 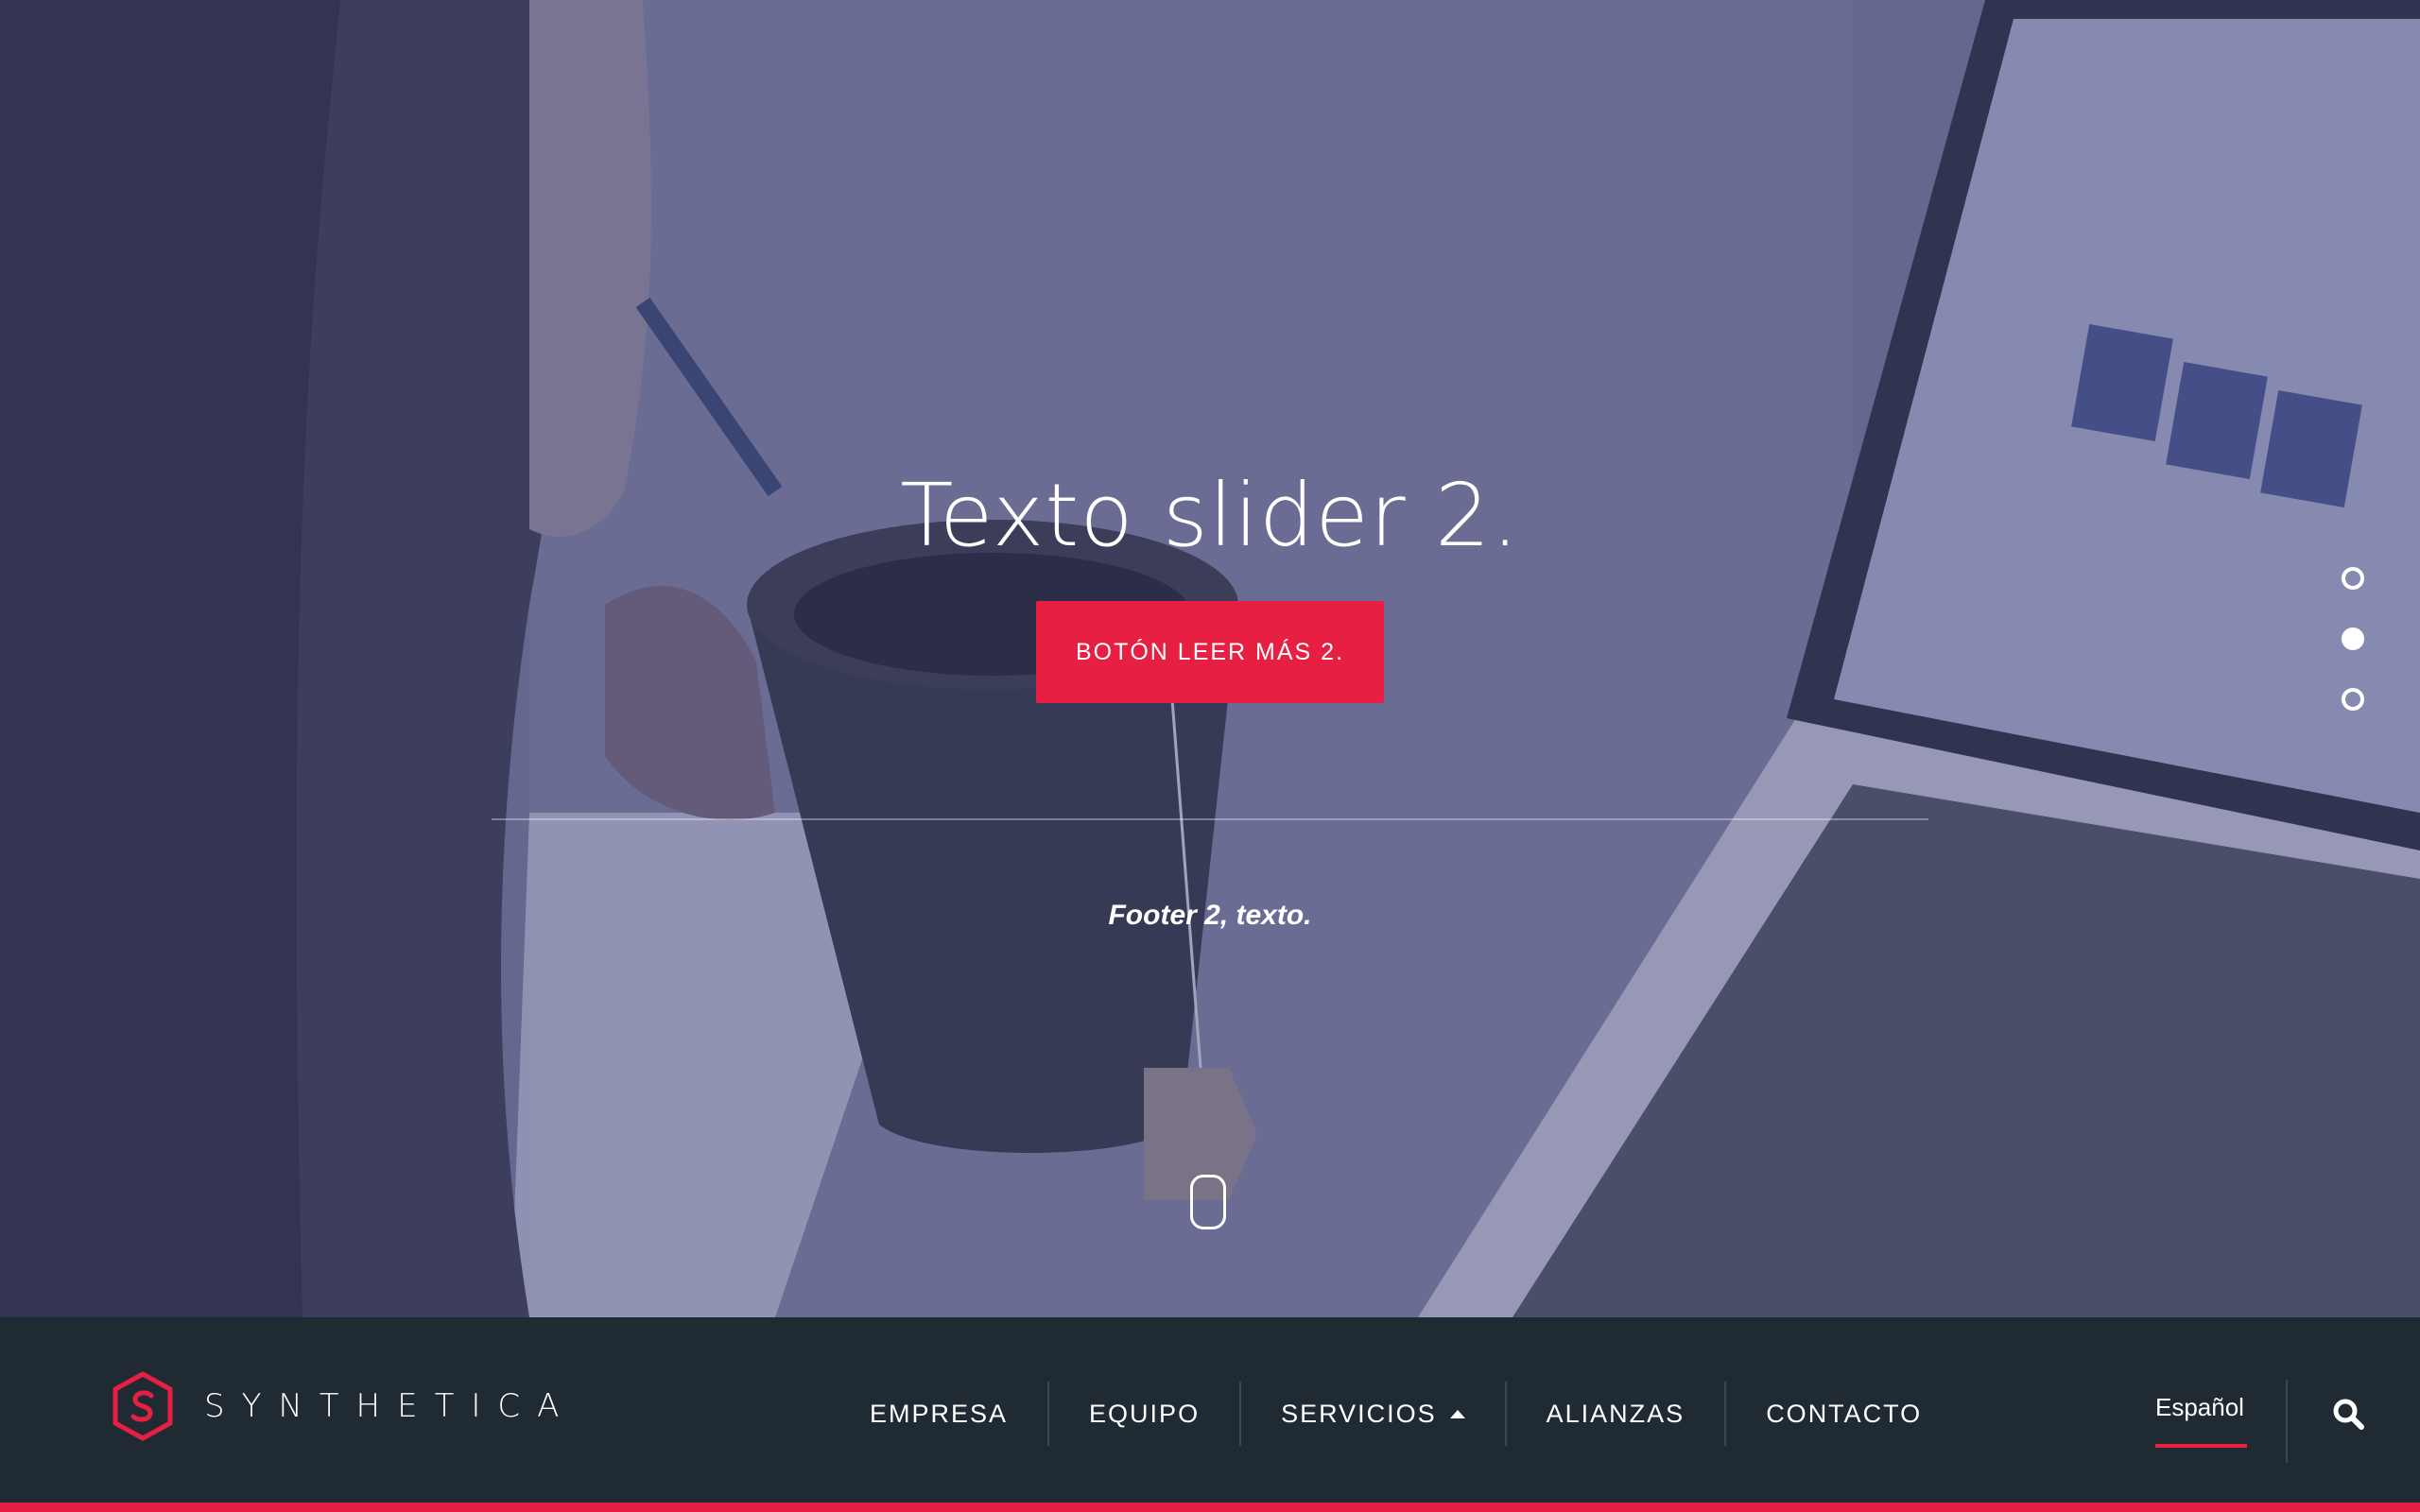 I want to click on nav-item-contacto: CONTACTO, so click(x=1844, y=1414).